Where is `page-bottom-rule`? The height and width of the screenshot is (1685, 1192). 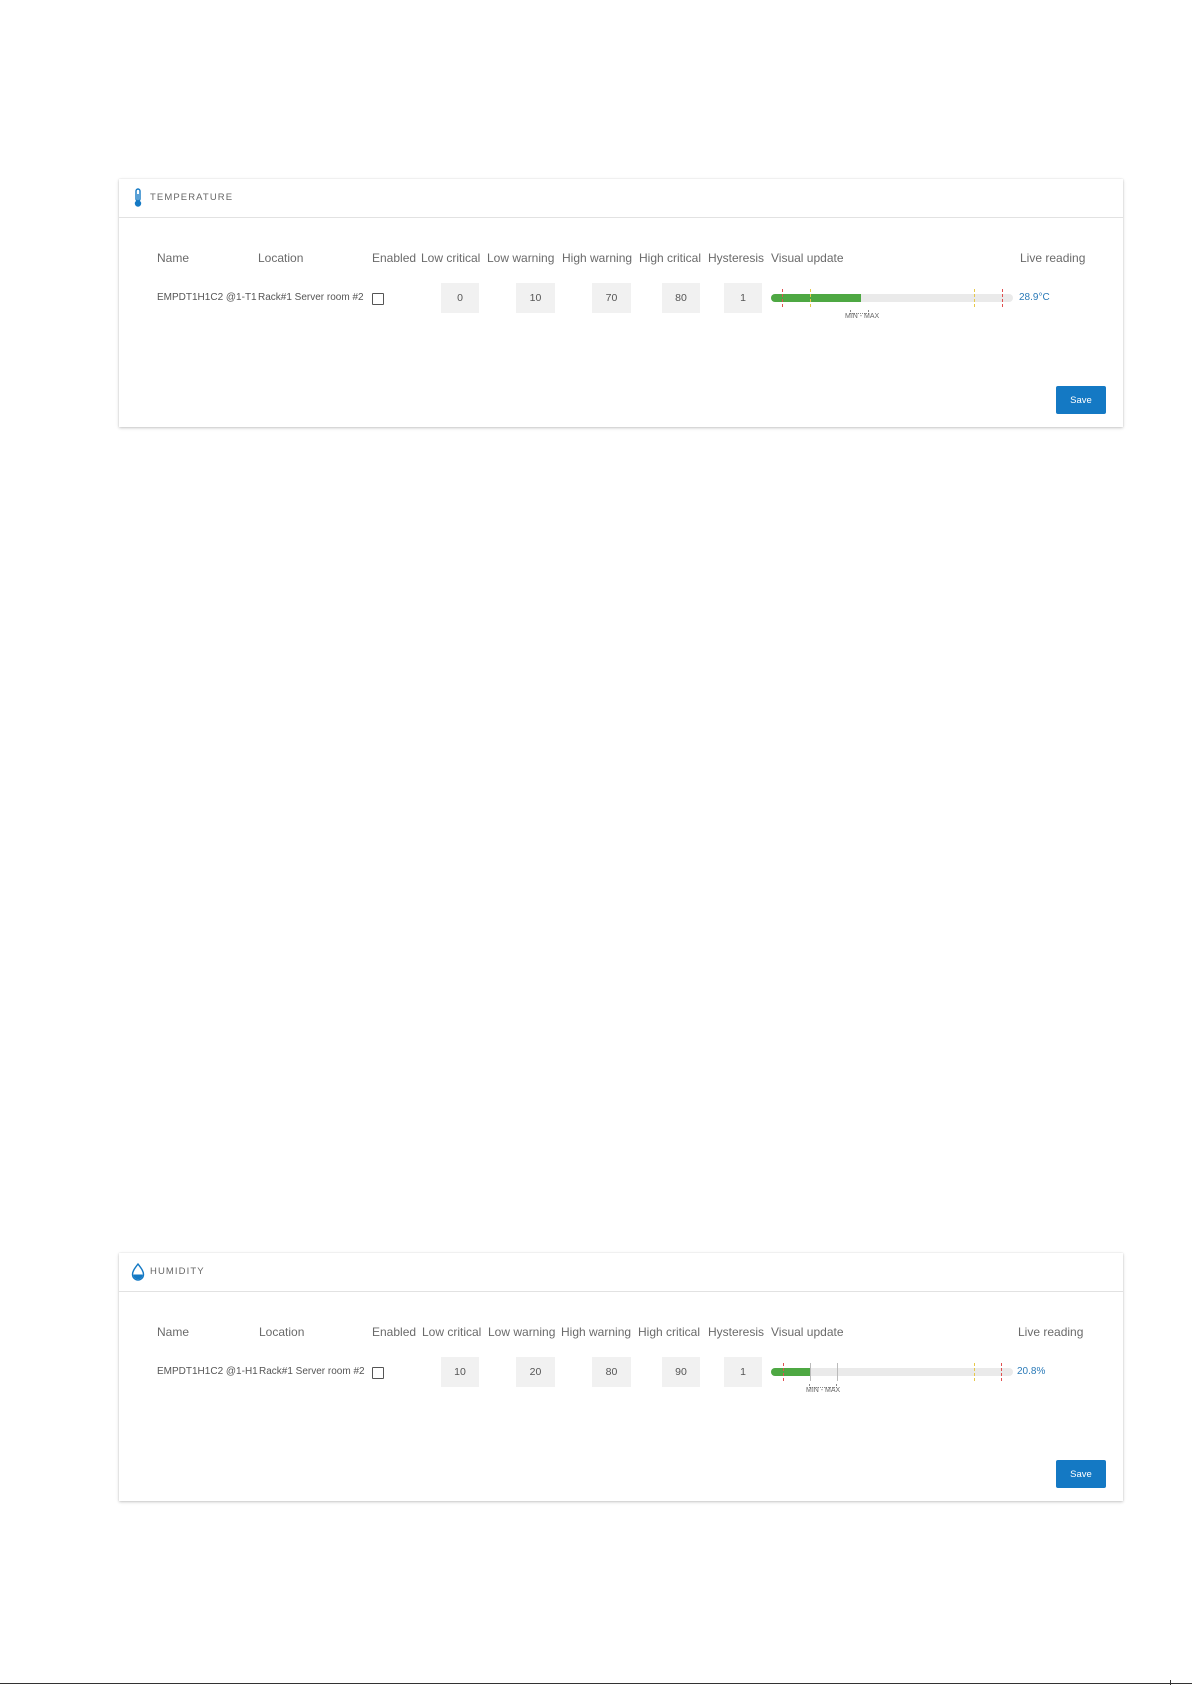
page-bottom-rule is located at coordinates (596, 1683).